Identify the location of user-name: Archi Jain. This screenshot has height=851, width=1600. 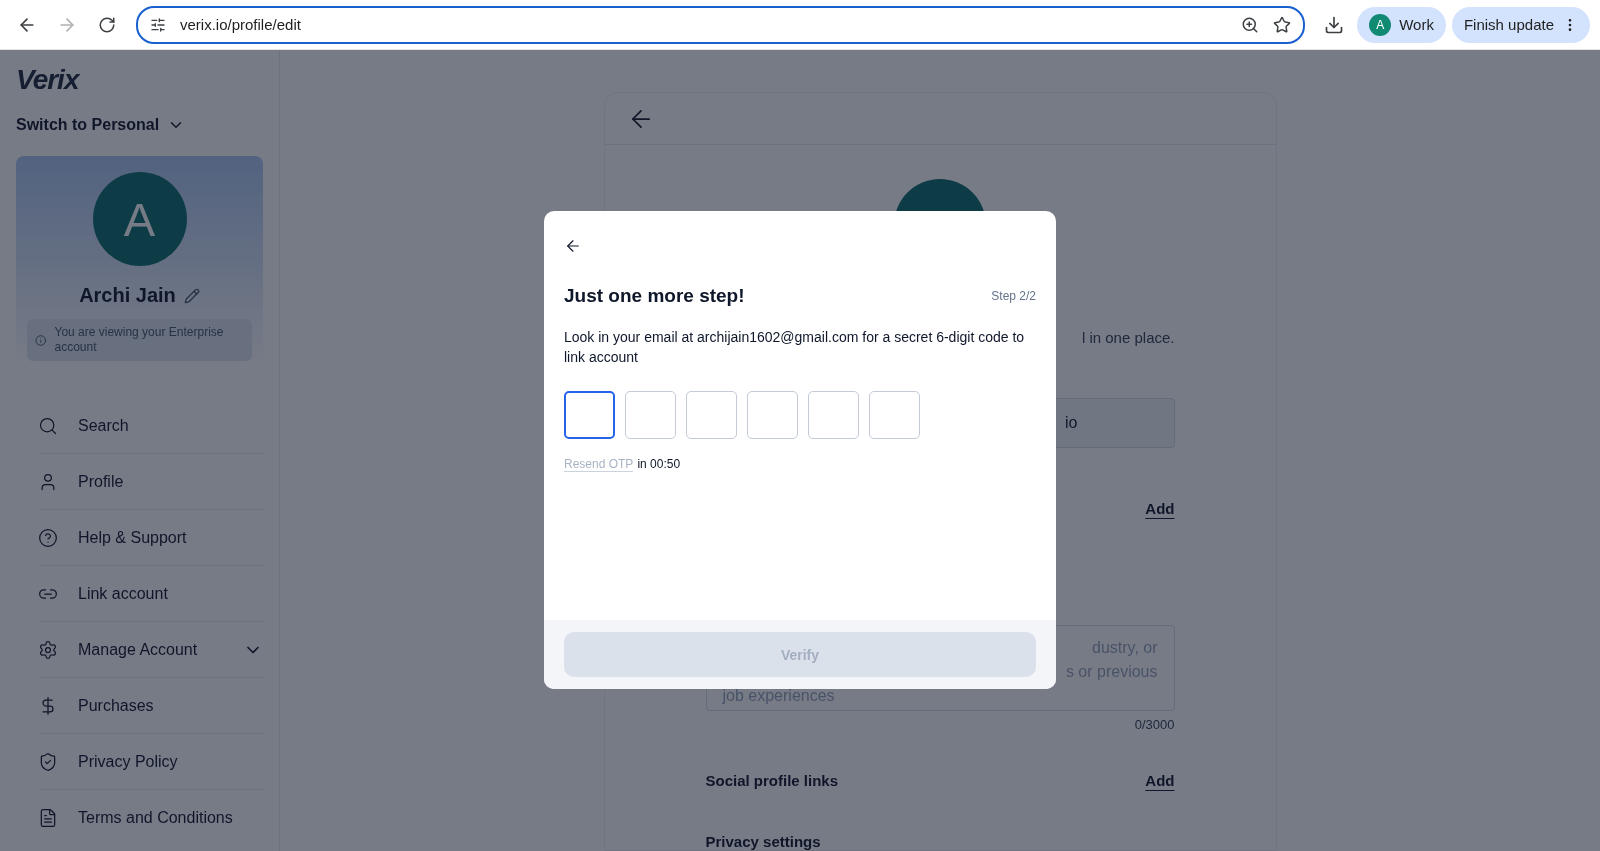
(127, 295).